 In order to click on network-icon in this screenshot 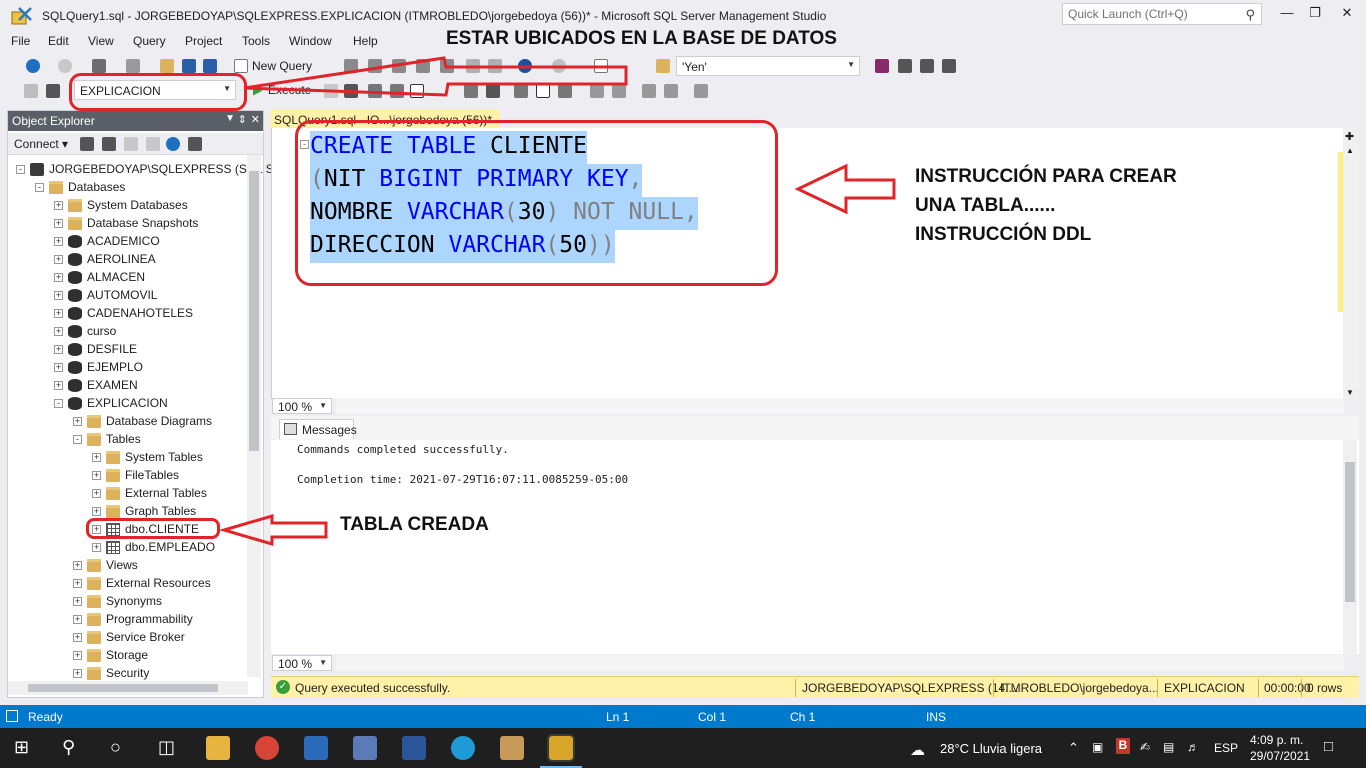, I will do `click(365, 748)`.